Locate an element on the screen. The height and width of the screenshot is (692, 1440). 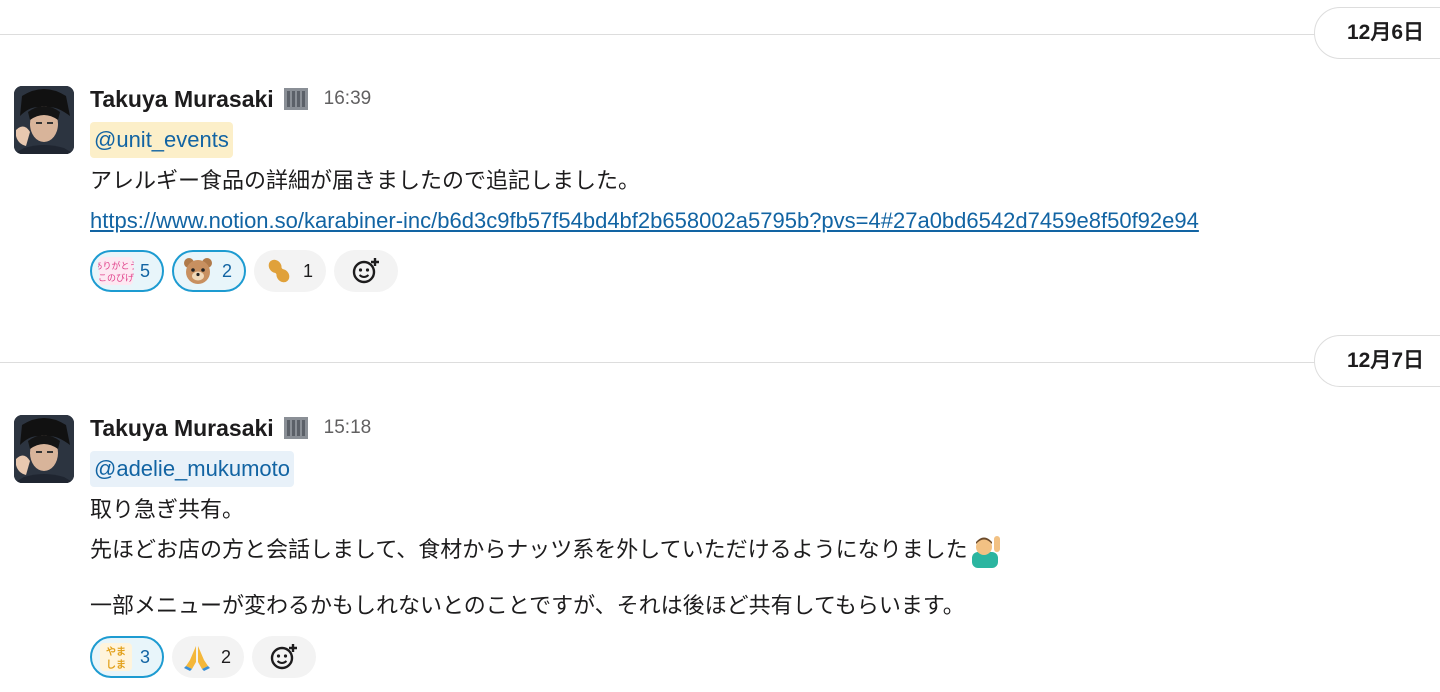
arigato-sticker-icon: ありがとう このびげ is located at coordinates (116, 271).